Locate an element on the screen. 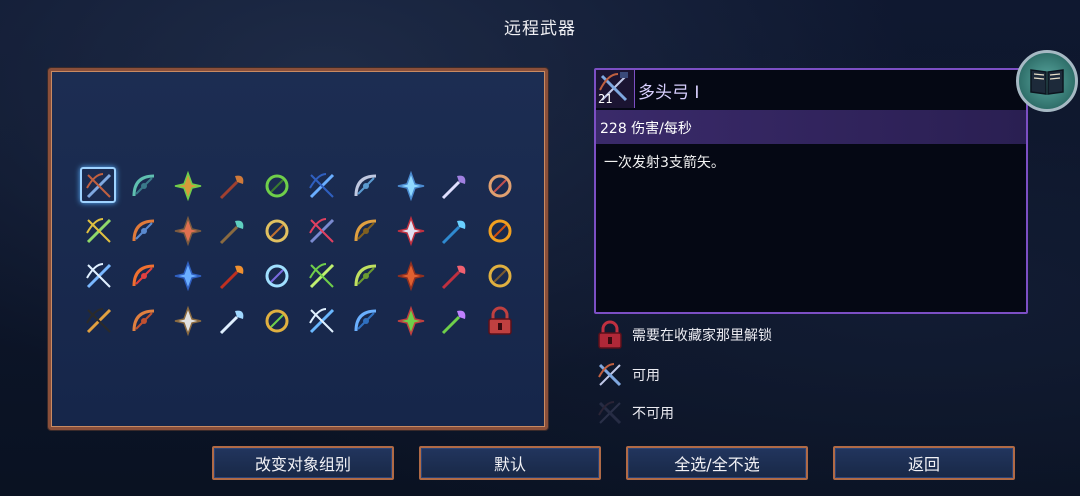 The width and height of the screenshot is (1080, 496). recurve-bow-icon is located at coordinates (143, 320).